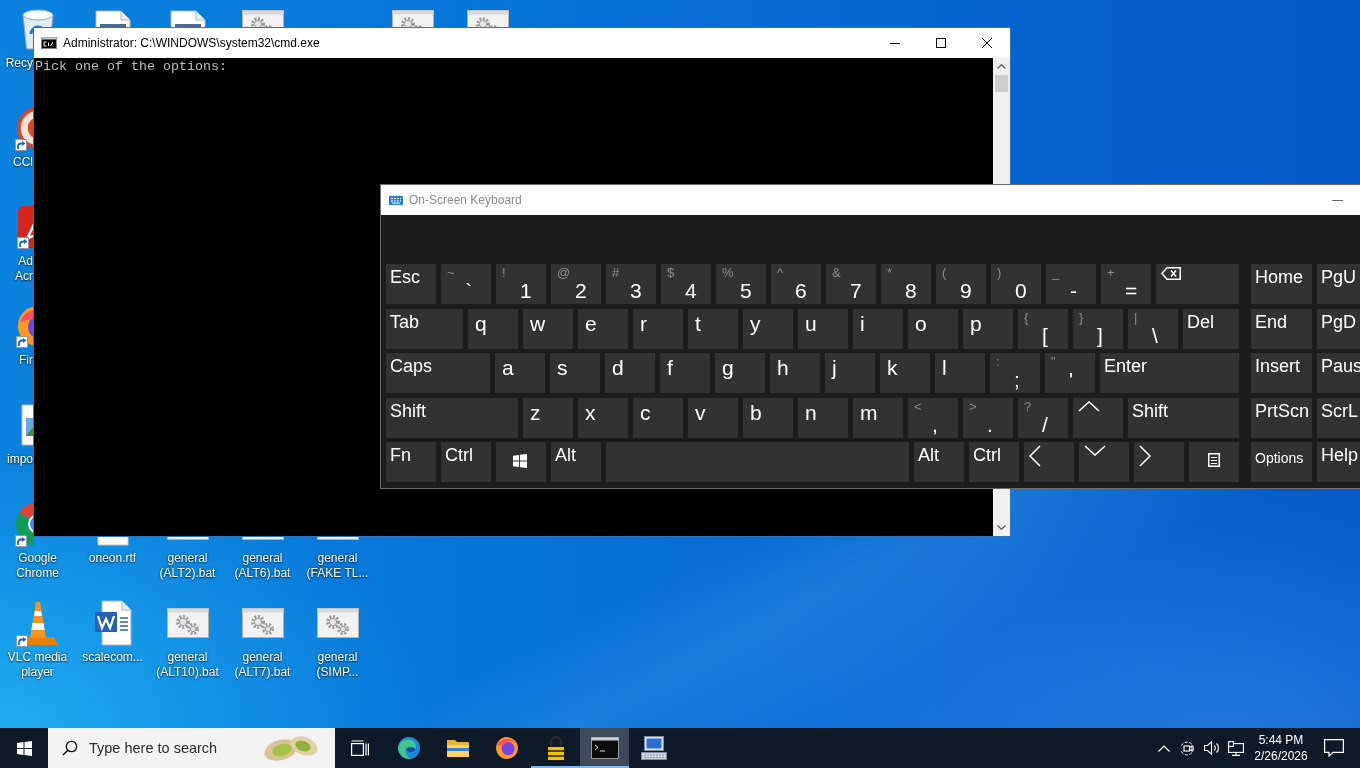  Describe the element at coordinates (187, 566) in the screenshot. I see `desktop-icon-label: general (ALT2).bat` at that location.